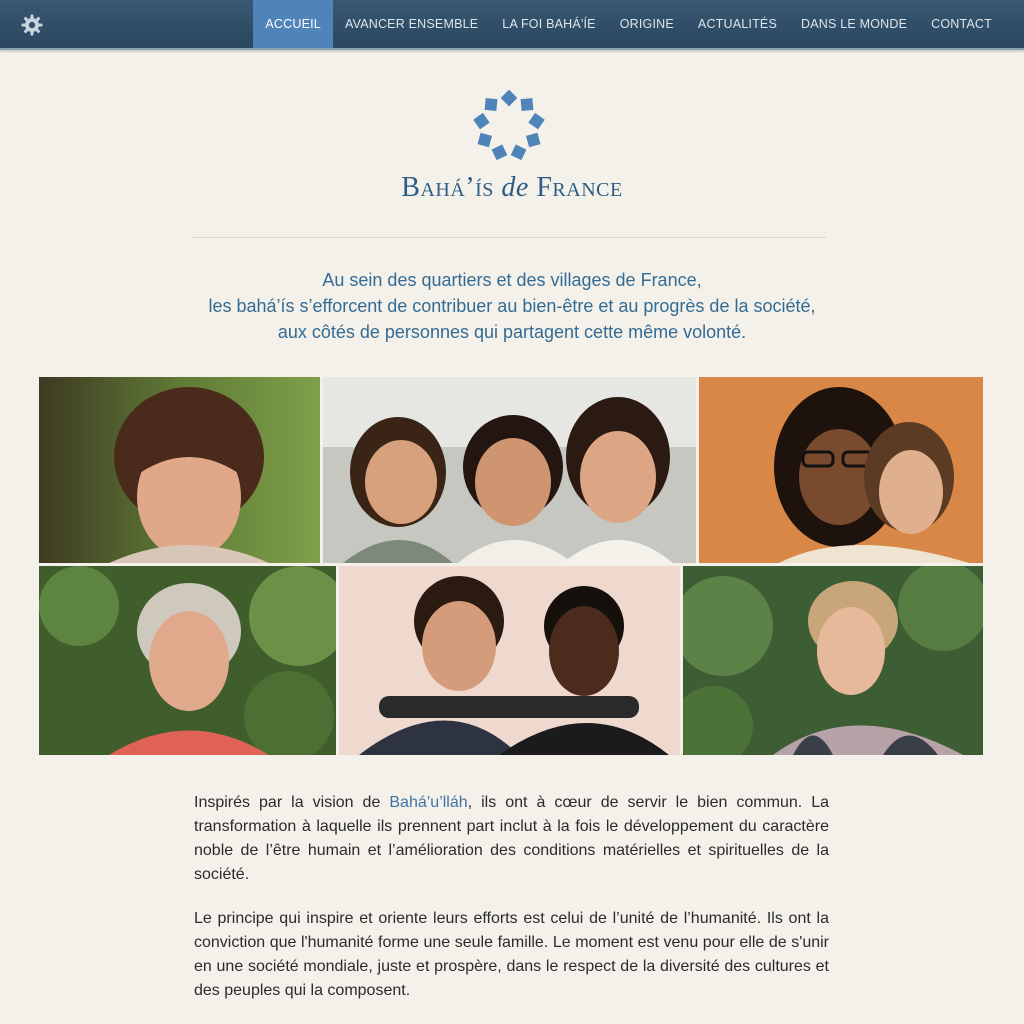 The image size is (1024, 1024). Describe the element at coordinates (187, 660) in the screenshot. I see `photo-older-woman` at that location.